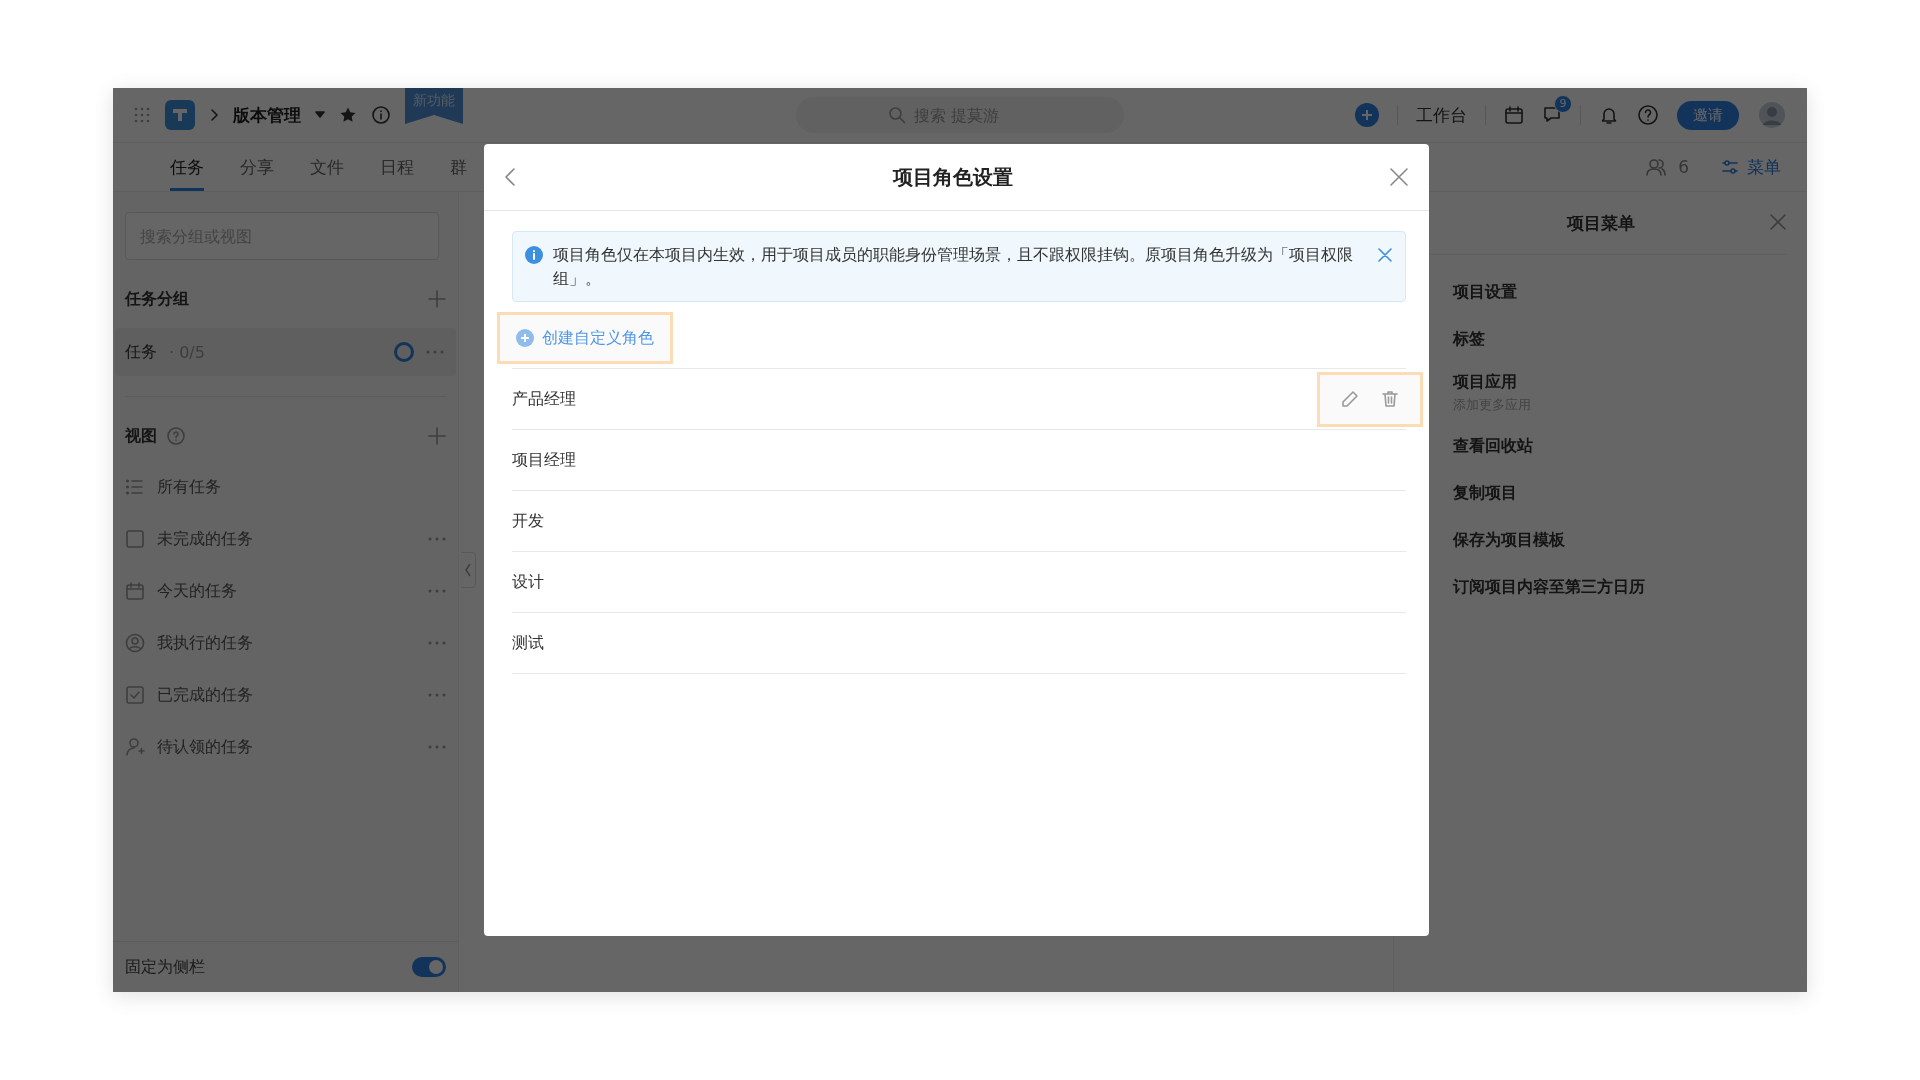 Image resolution: width=1920 pixels, height=1080 pixels. Describe the element at coordinates (510, 177) in the screenshot. I see `back-icon` at that location.